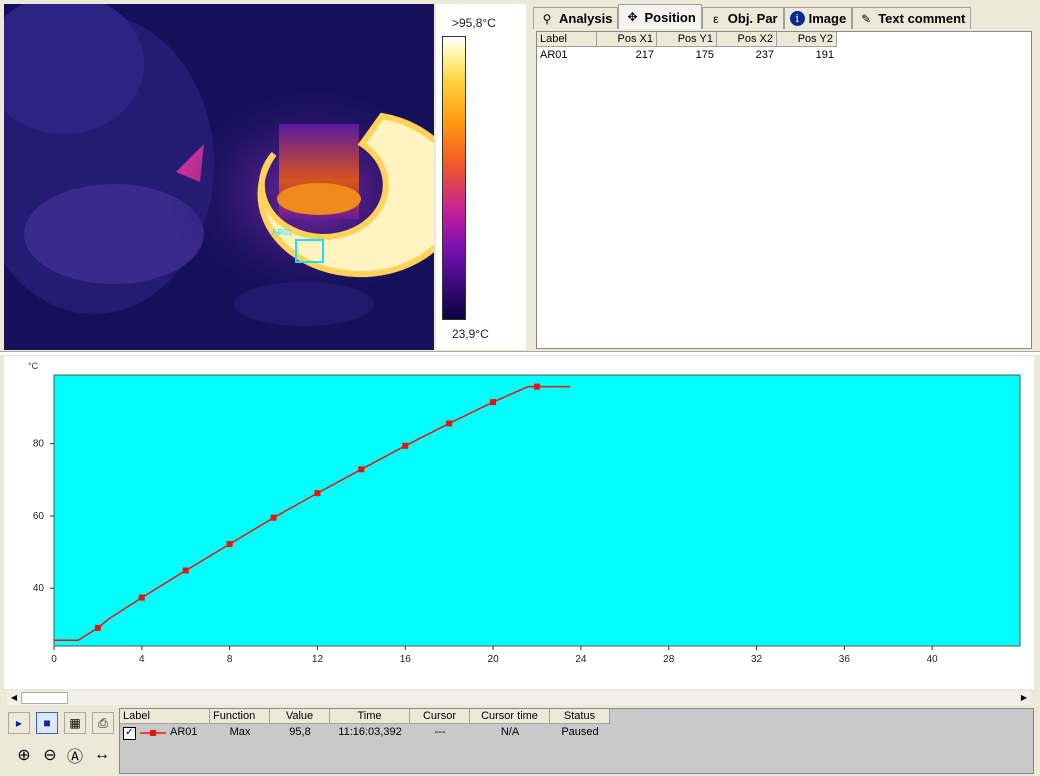  Describe the element at coordinates (933, 659) in the screenshot. I see `x-tick-label: 40` at that location.